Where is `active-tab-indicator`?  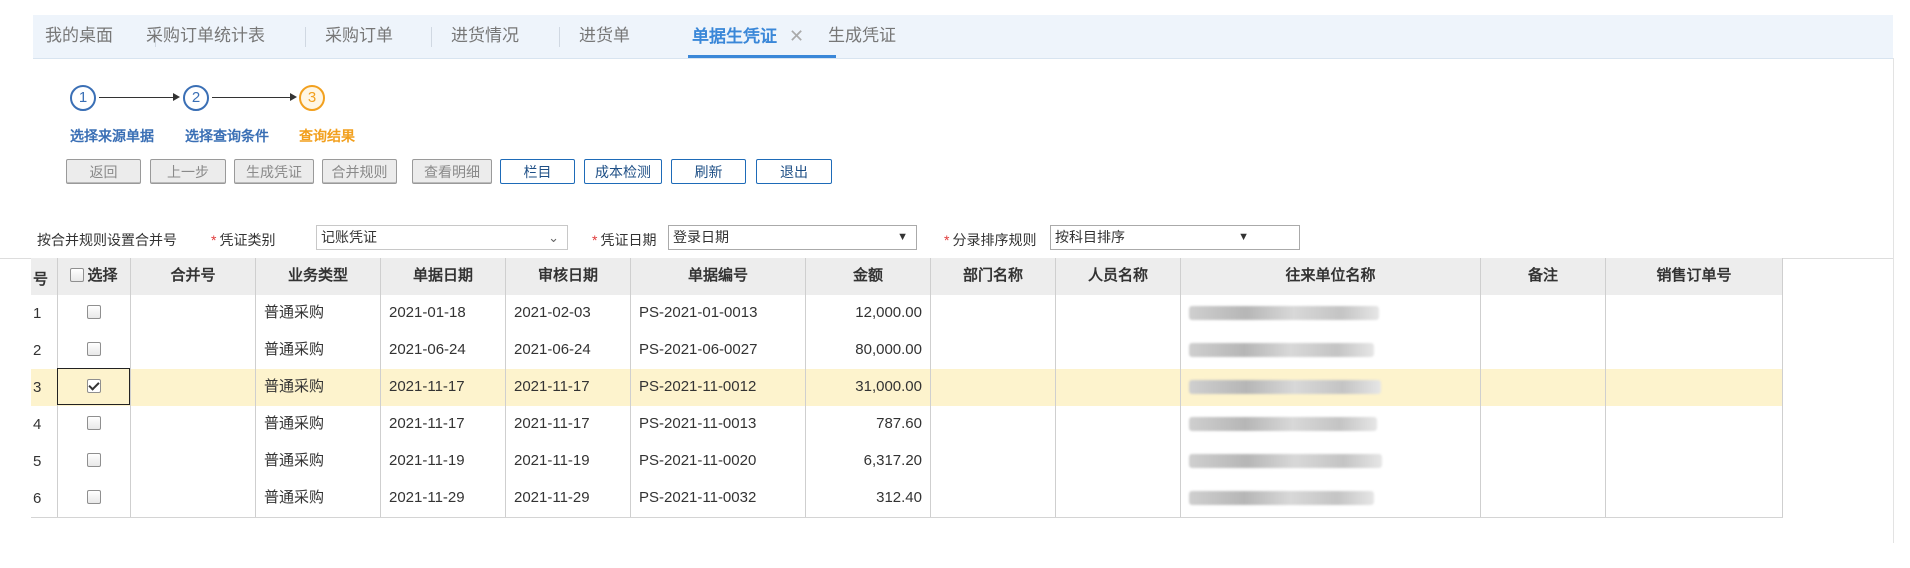
active-tab-indicator is located at coordinates (762, 56).